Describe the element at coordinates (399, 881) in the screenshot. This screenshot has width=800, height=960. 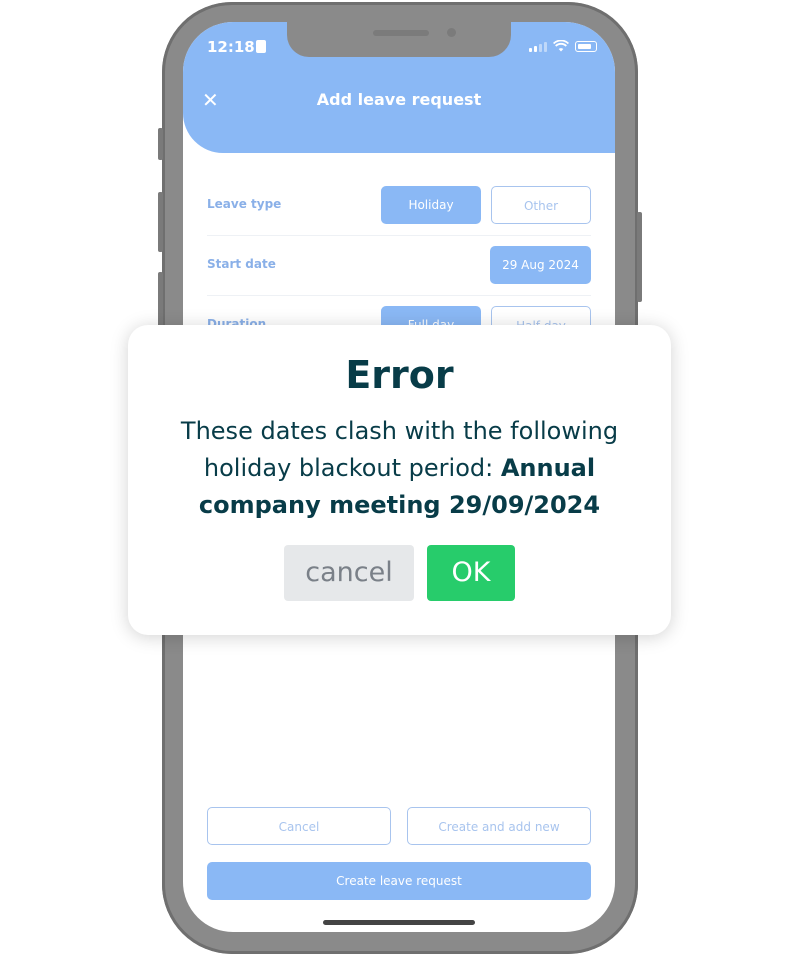
I see `create-leave-request-button: Create leave request` at that location.